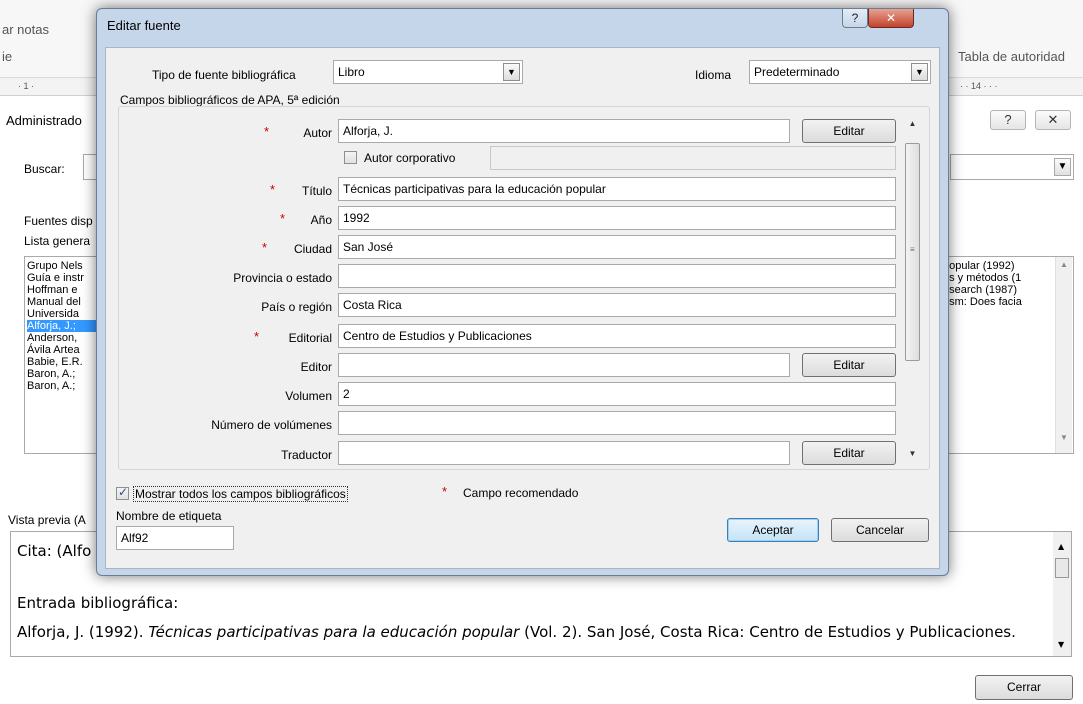  I want to click on author-input: Alforja, J., so click(564, 131).